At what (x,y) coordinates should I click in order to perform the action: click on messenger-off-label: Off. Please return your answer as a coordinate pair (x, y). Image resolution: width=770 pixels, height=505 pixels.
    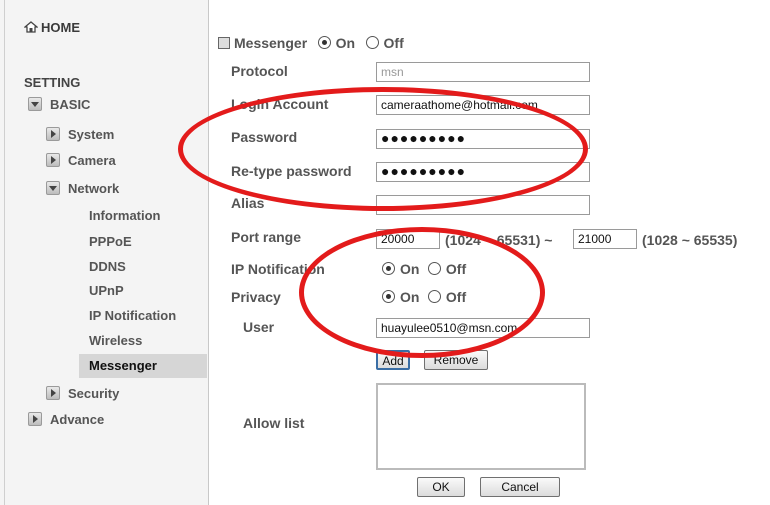
    Looking at the image, I should click on (393, 43).